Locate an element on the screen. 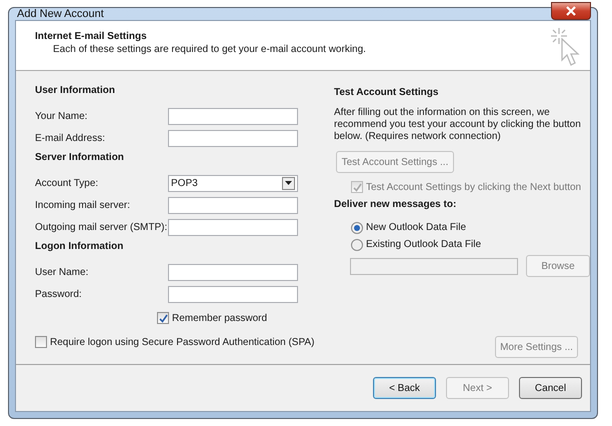 This screenshot has width=612, height=426. wizard-button: < Back is located at coordinates (404, 388).